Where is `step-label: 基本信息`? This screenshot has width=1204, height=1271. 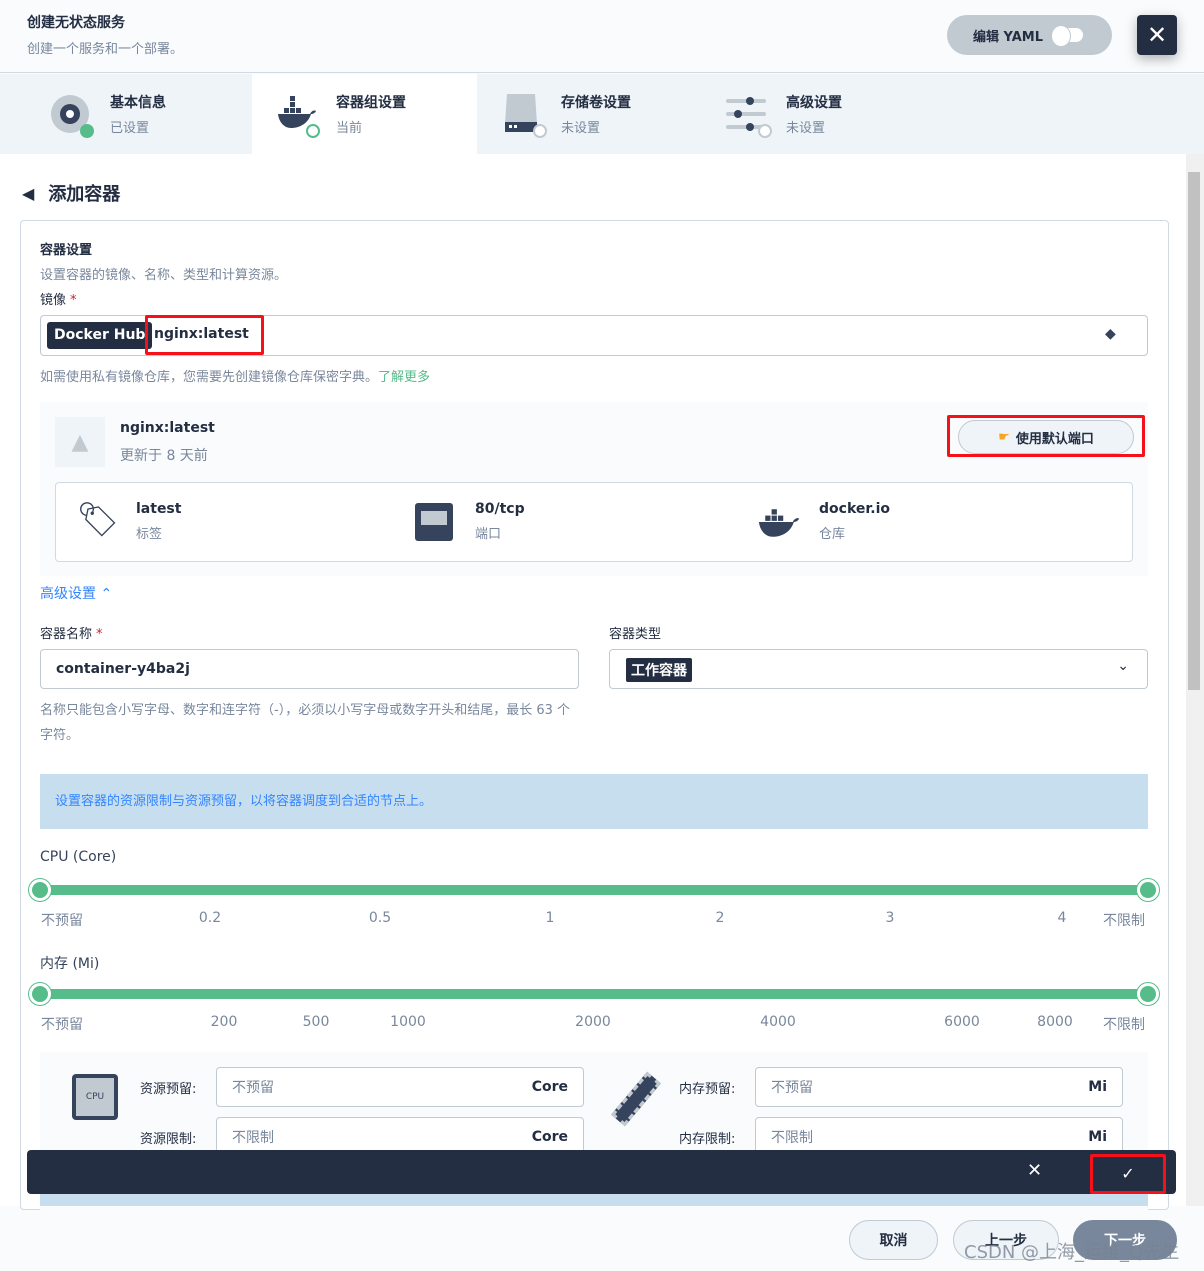 step-label: 基本信息 is located at coordinates (138, 103).